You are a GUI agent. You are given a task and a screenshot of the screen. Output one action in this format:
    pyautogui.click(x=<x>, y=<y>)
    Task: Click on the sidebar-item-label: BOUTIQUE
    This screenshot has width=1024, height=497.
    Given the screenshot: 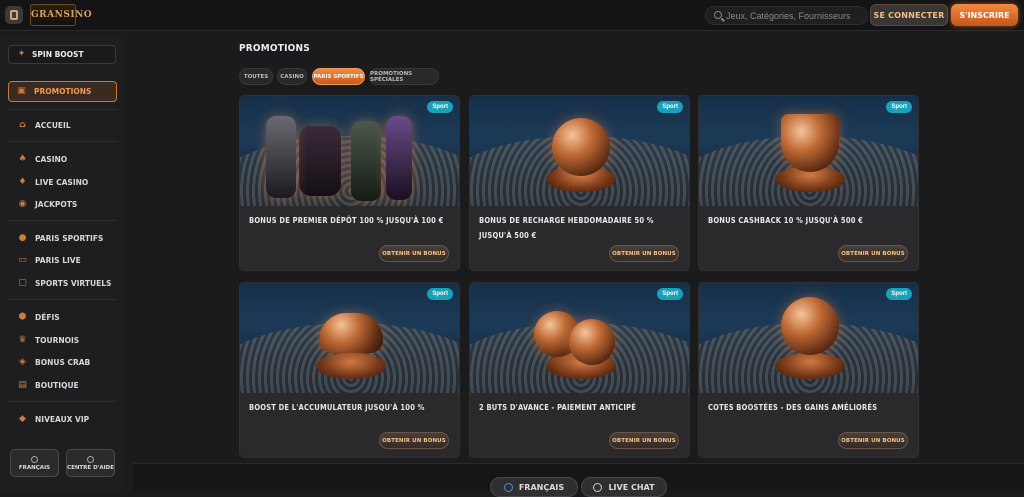 What is the action you would take?
    pyautogui.click(x=57, y=385)
    